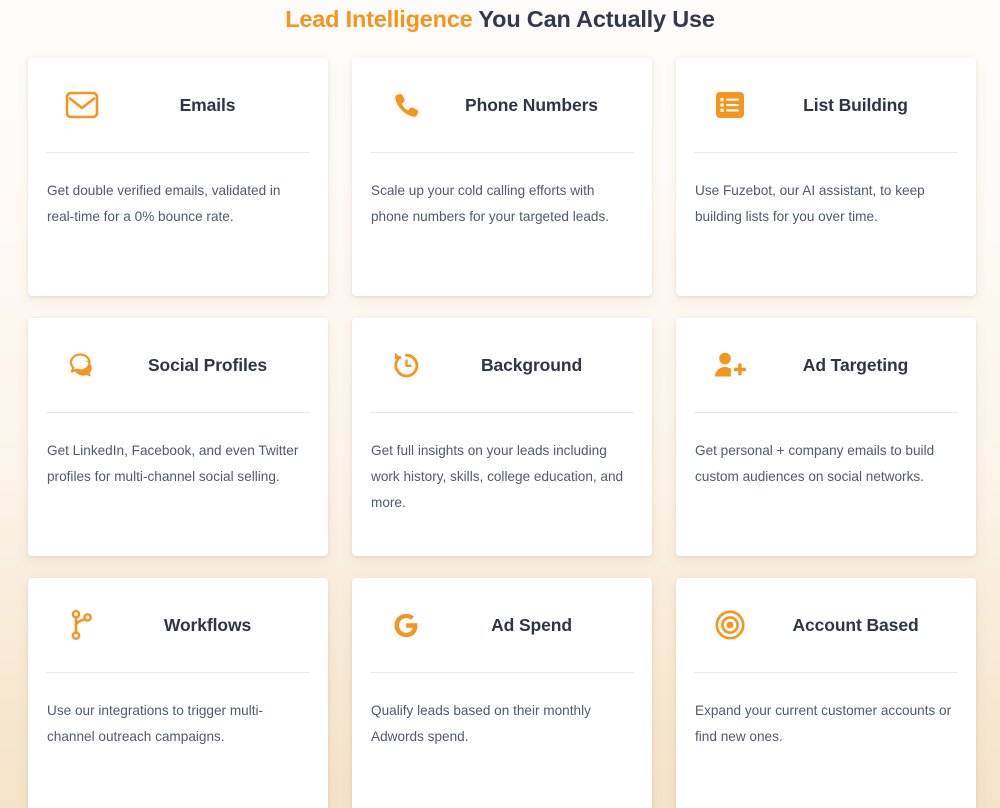  Describe the element at coordinates (593, 19) in the screenshot. I see `page-title-rest: You Can Actually Use` at that location.